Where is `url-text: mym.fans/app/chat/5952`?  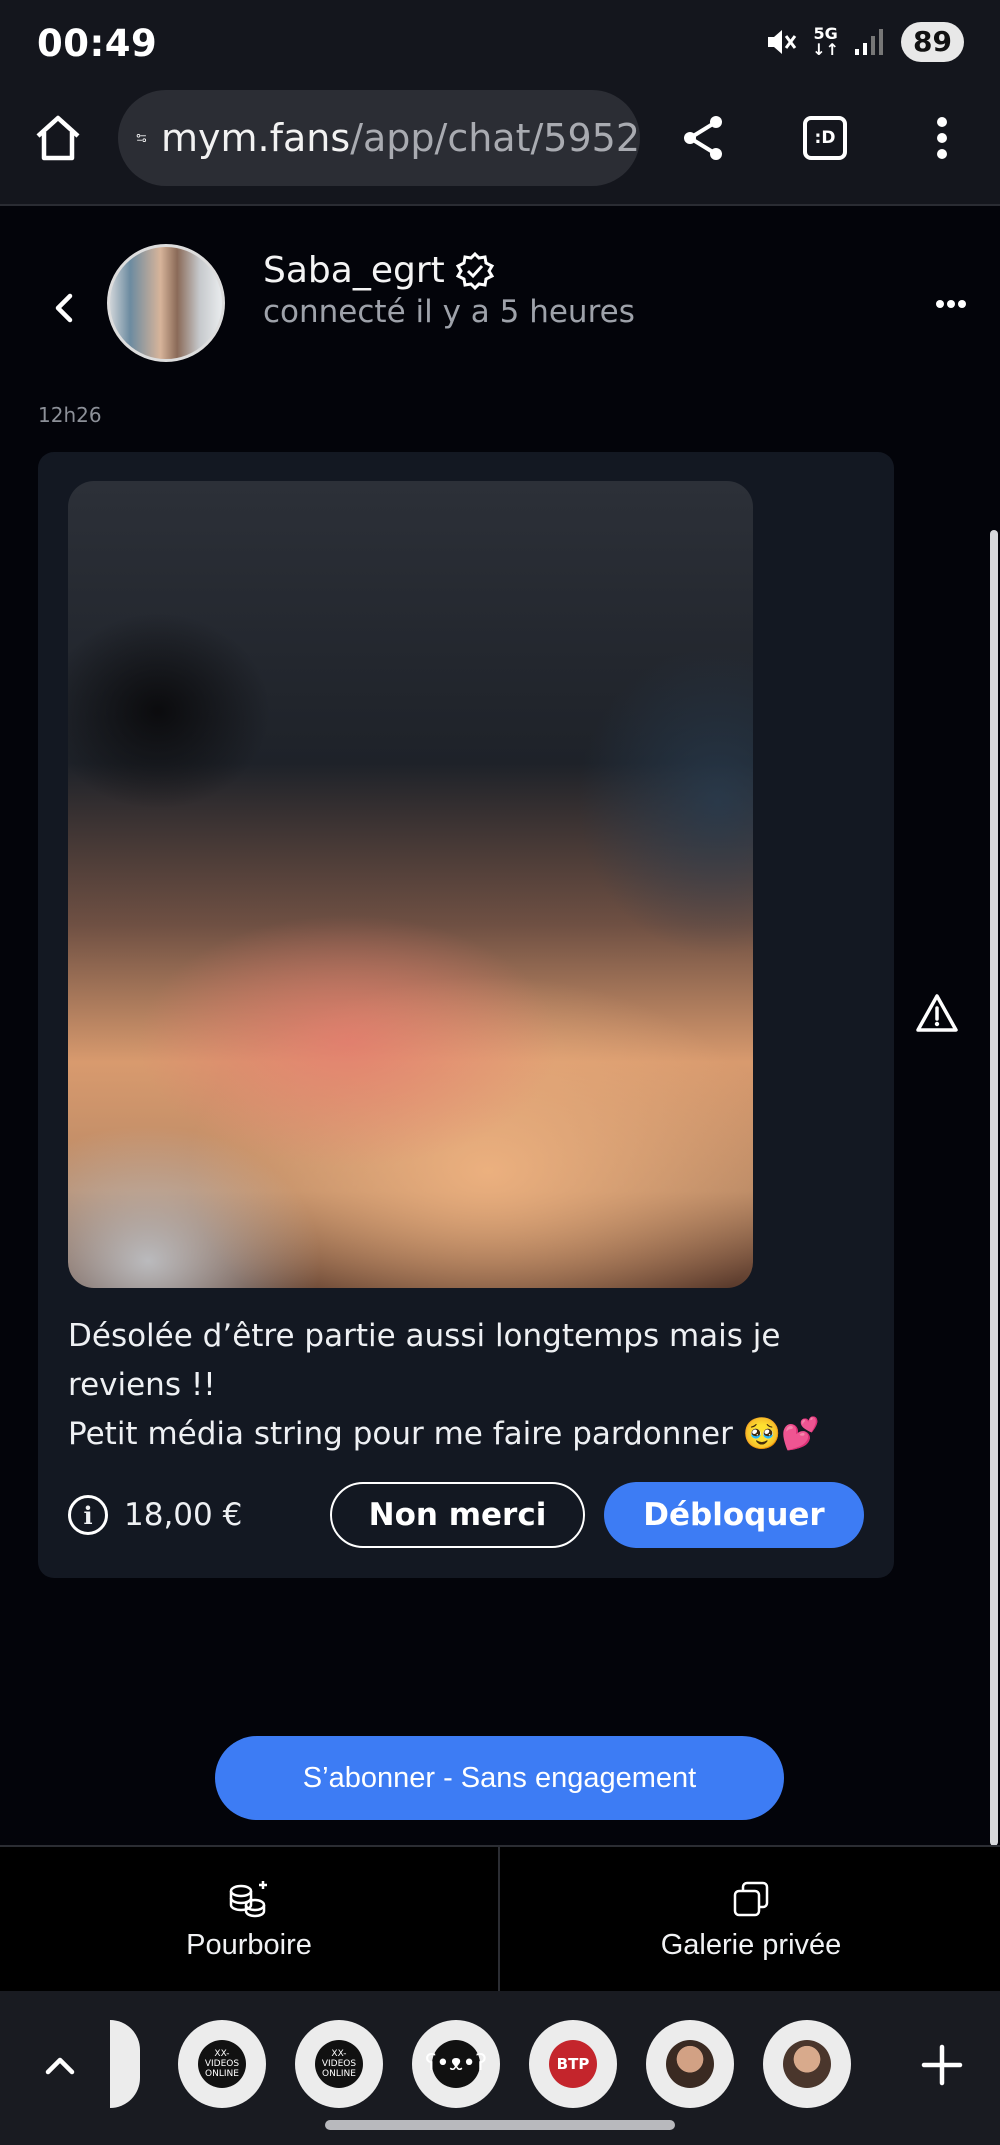 url-text: mym.fans/app/chat/5952 is located at coordinates (400, 138).